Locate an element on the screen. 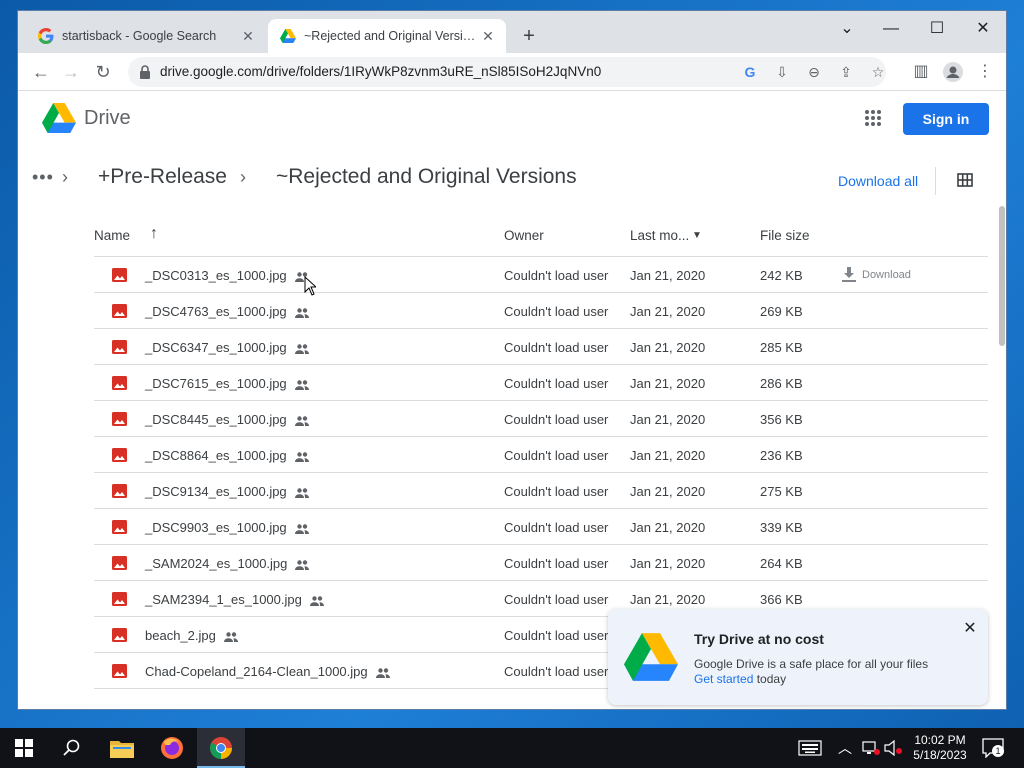 The height and width of the screenshot is (768, 1024). notification-center-icon: 1 is located at coordinates (993, 748).